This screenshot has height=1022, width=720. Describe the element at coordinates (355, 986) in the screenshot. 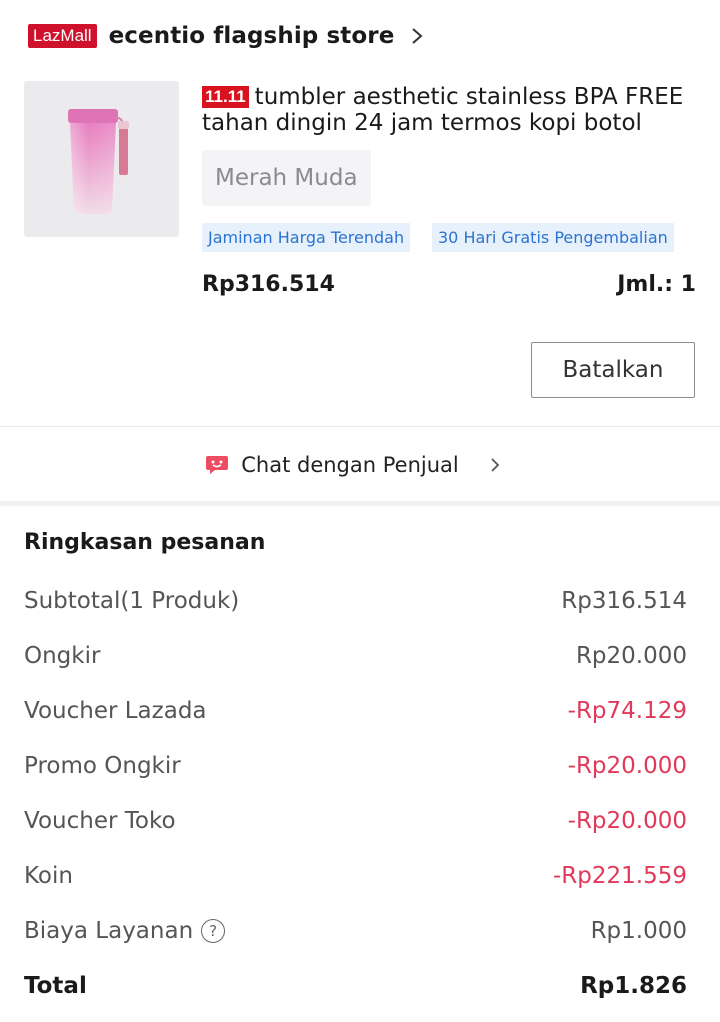

I see `summary-row-total: Total Rp1.826` at that location.